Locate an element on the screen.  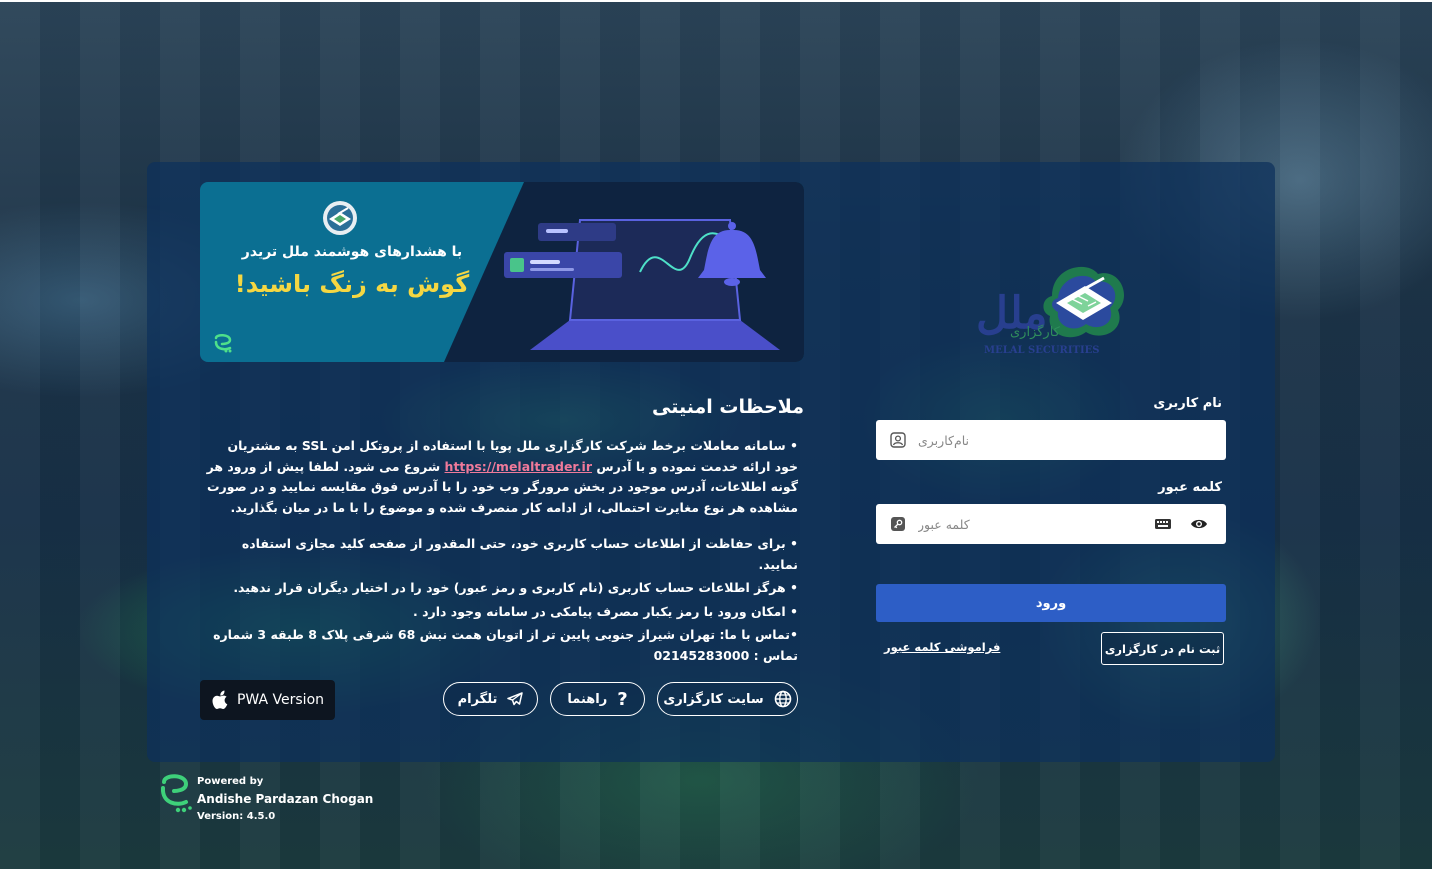
username-label: نام کاربری is located at coordinates (1187, 403).